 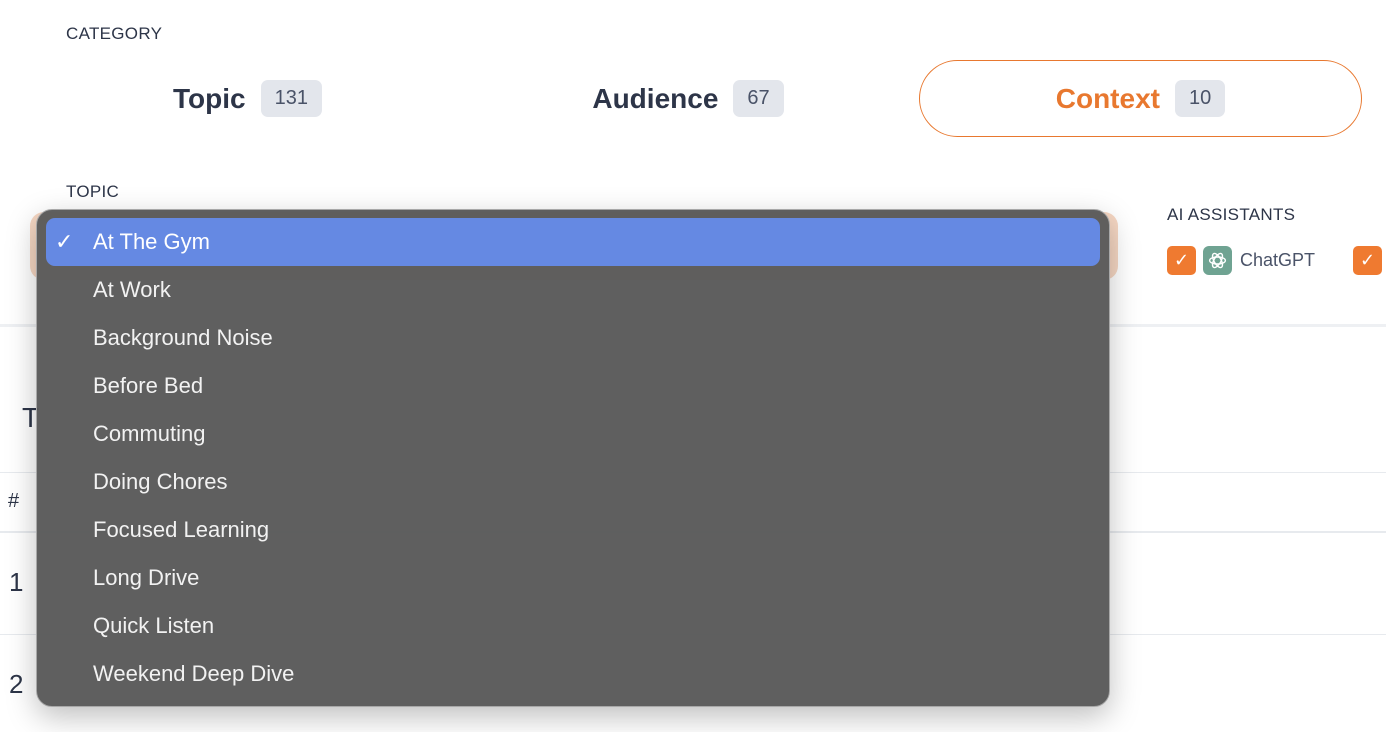 I want to click on dropdown-option-focused-learning: Focused Learning, so click(x=573, y=530).